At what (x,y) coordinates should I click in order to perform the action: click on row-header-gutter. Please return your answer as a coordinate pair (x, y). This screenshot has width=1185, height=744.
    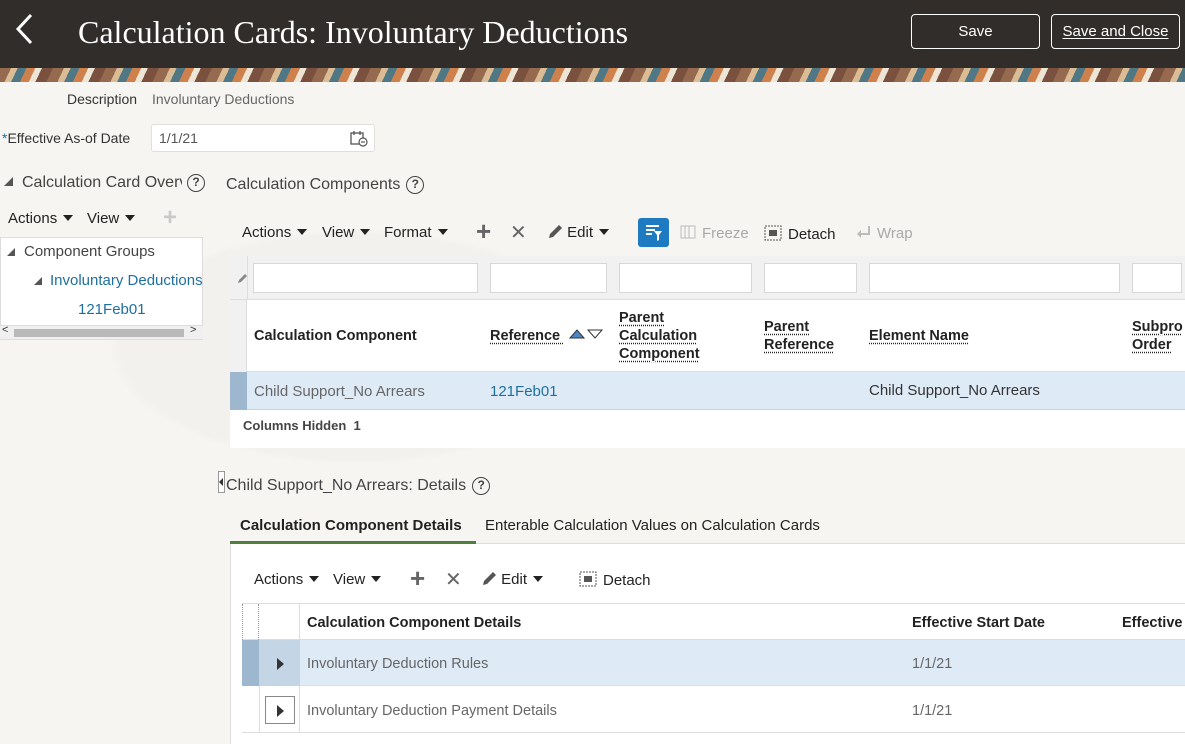
    Looking at the image, I should click on (238, 336).